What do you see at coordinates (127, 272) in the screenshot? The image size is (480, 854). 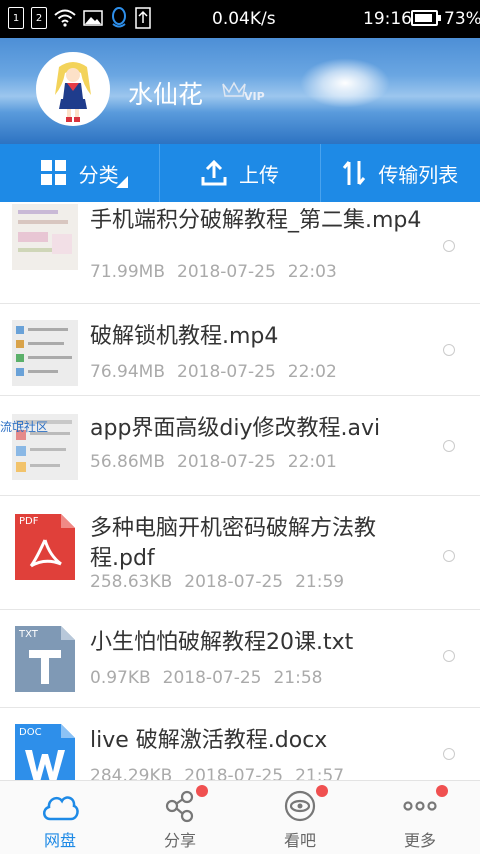 I see `file-size: 71.99MB` at bounding box center [127, 272].